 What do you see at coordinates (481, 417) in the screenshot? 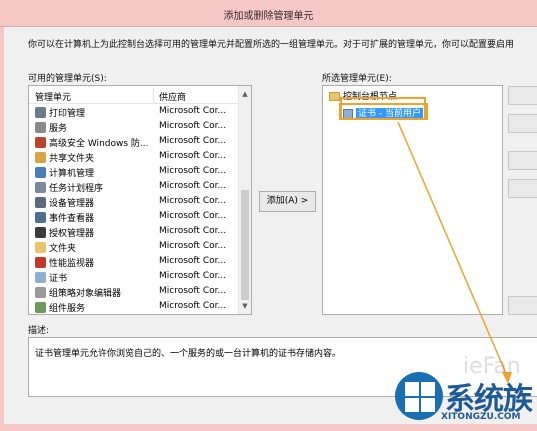
I see `watermark-url: XITONGZU.COM` at bounding box center [481, 417].